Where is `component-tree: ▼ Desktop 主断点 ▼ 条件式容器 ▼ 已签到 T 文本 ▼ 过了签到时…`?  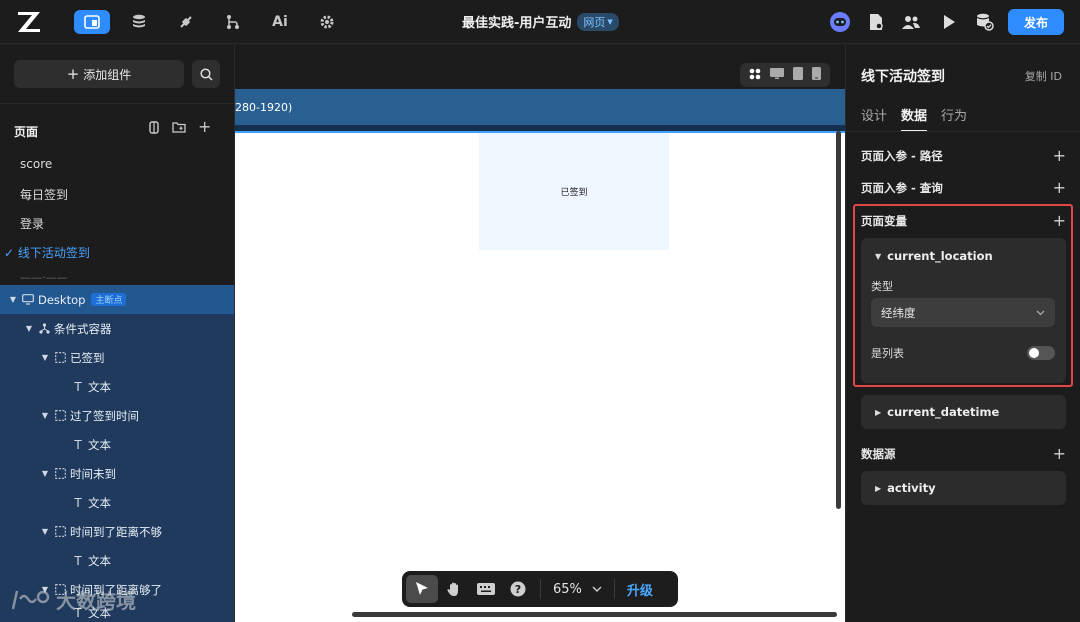
component-tree: ▼ Desktop 主断点 ▼ 条件式容器 ▼ 已签到 T 文本 ▼ 过了签到时… is located at coordinates (117, 453).